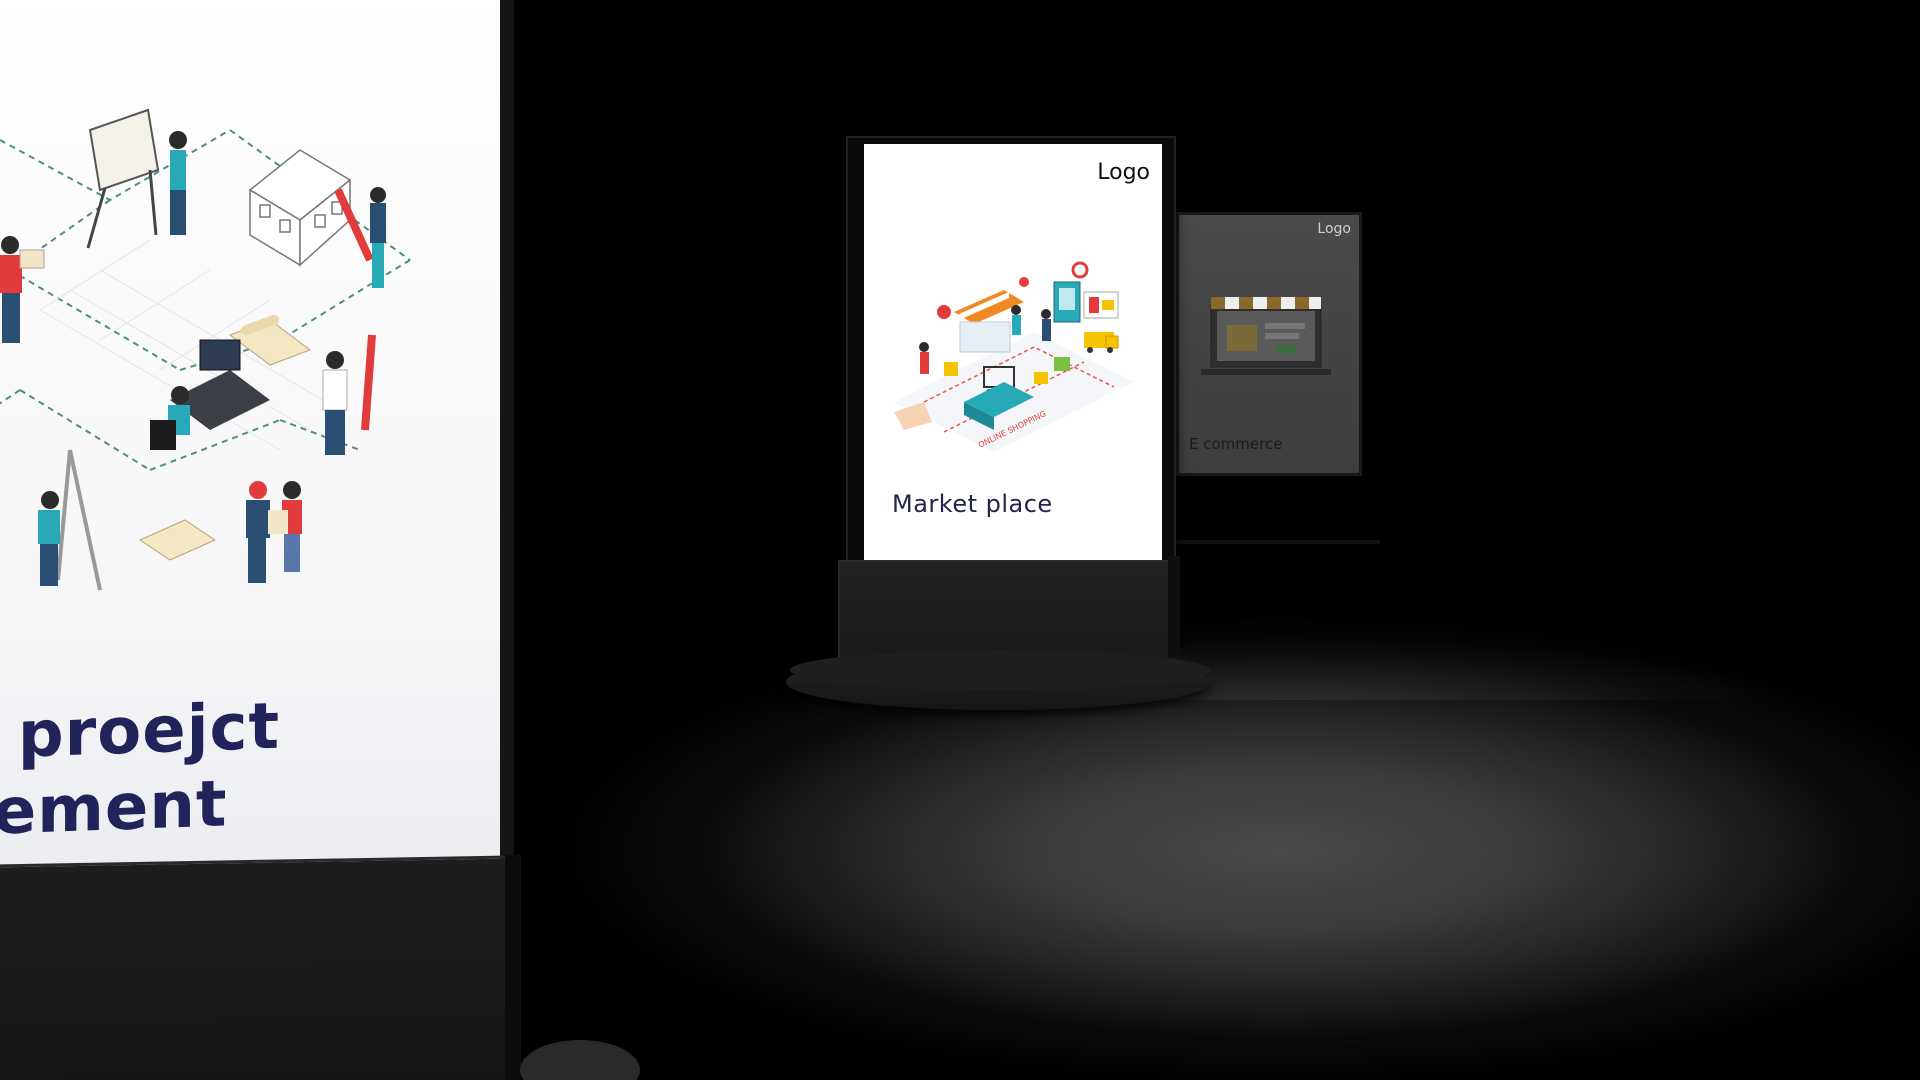  Describe the element at coordinates (1174, 612) in the screenshot. I see `kiosk-base-side` at that location.